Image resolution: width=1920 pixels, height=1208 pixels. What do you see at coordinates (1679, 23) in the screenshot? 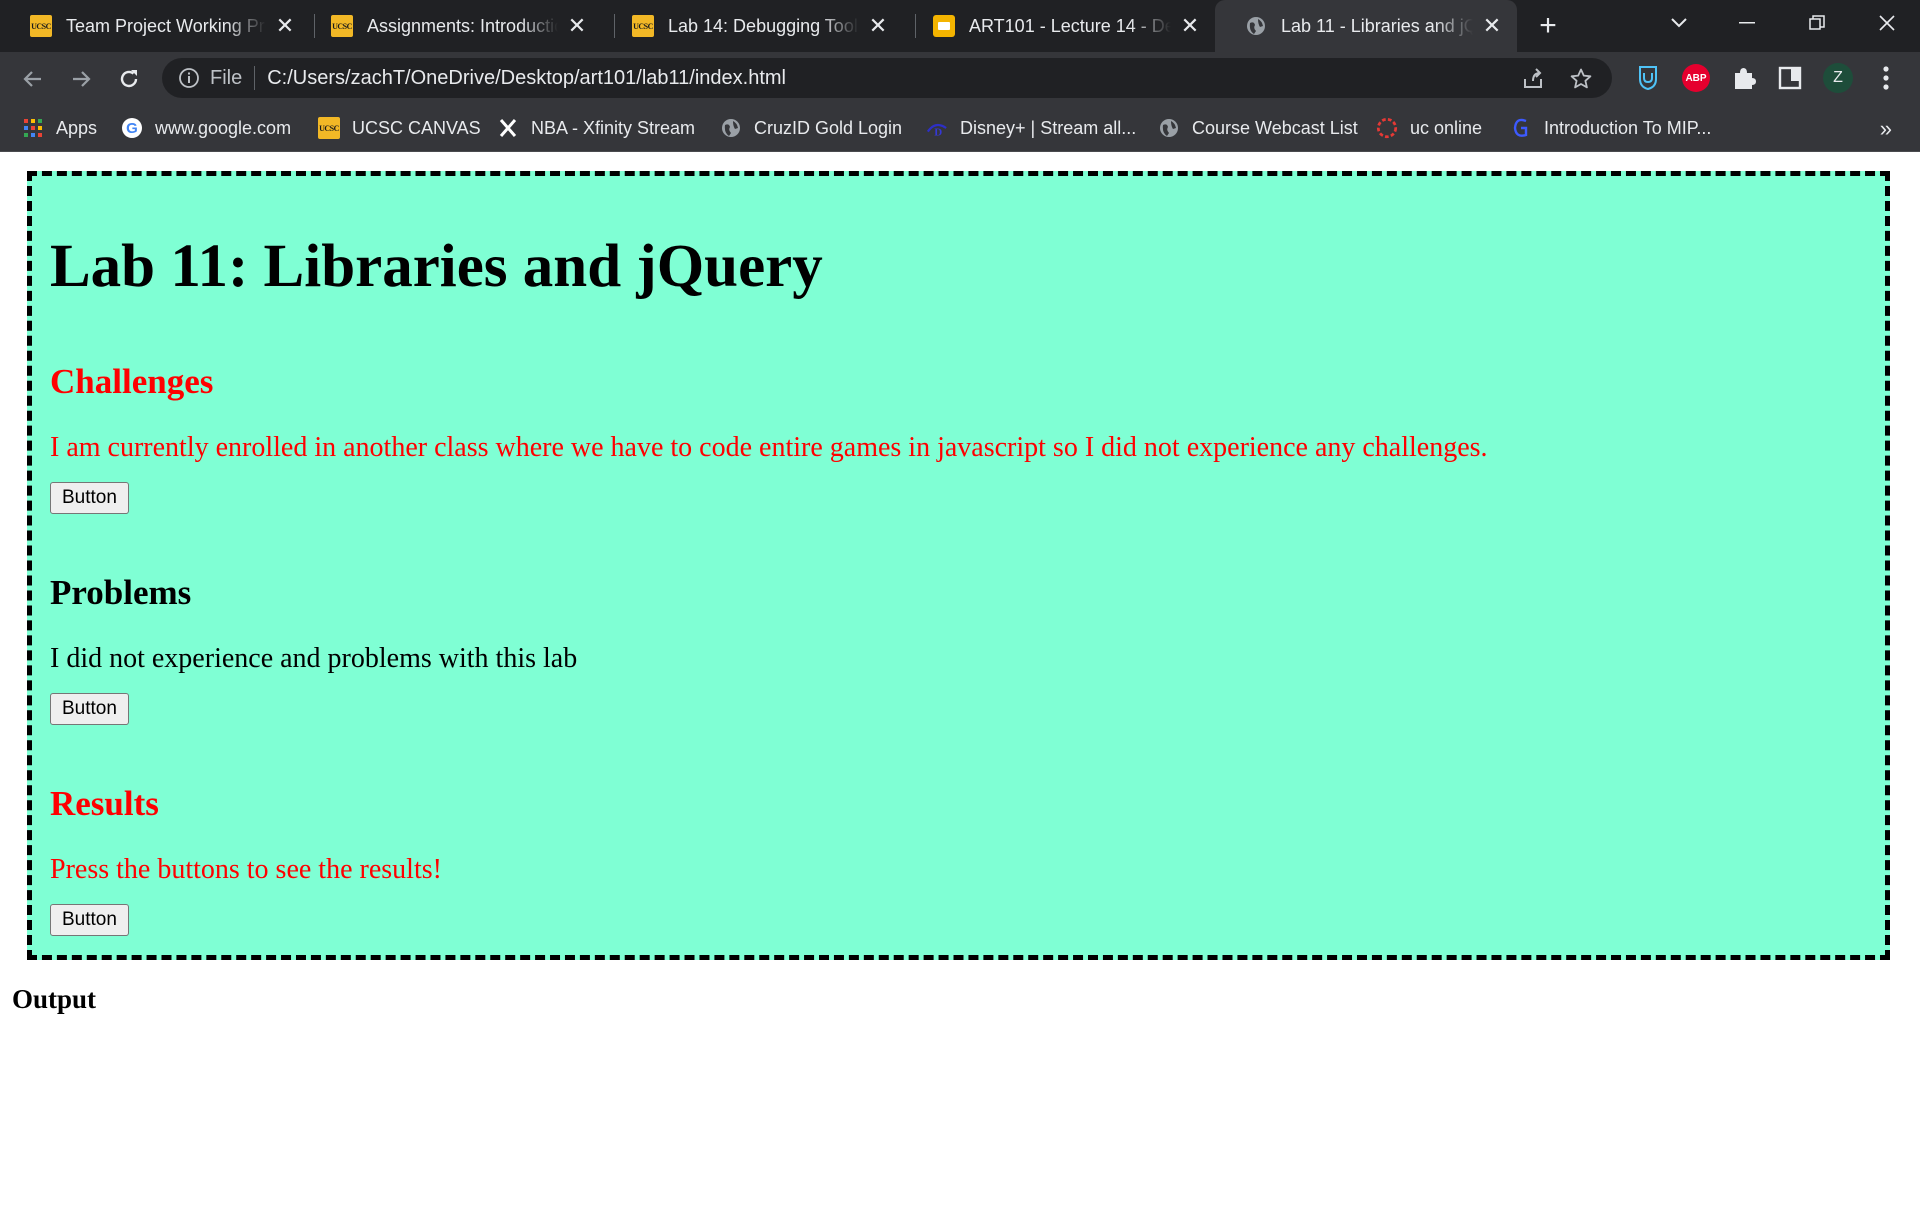
I see `tab-search-icon` at bounding box center [1679, 23].